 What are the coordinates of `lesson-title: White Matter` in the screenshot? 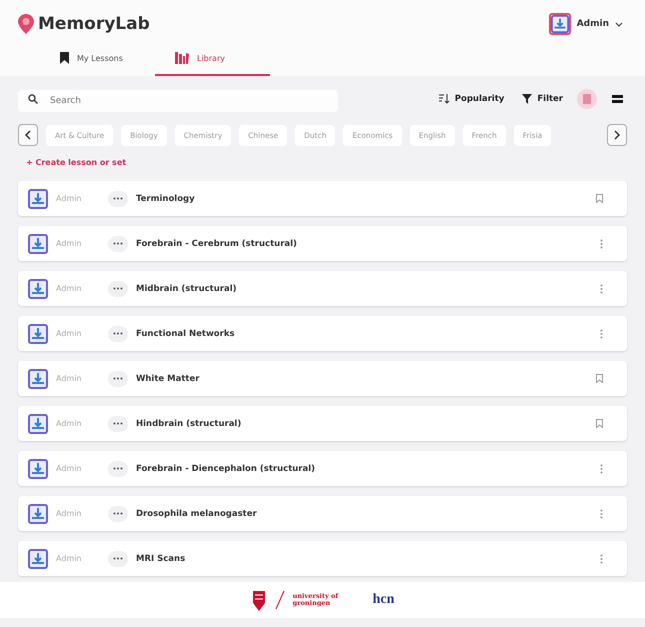 It's located at (168, 379).